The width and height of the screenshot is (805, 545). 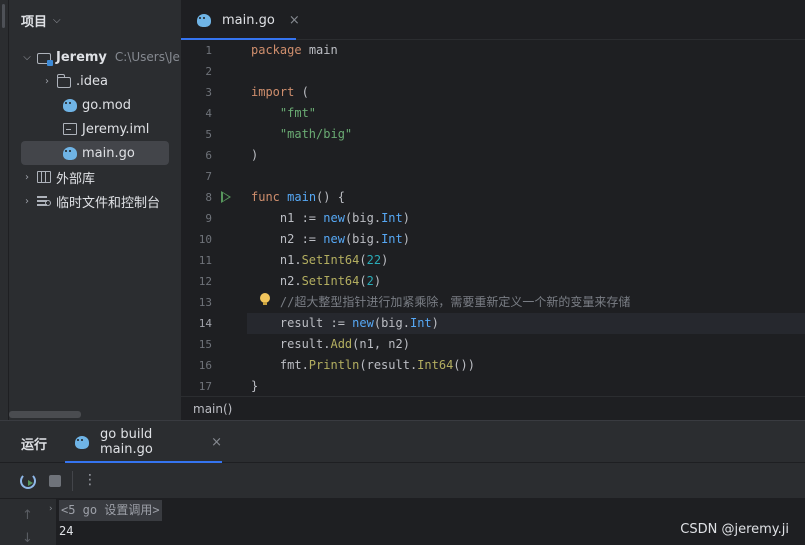 I want to click on toolbar-divider, so click(x=72, y=481).